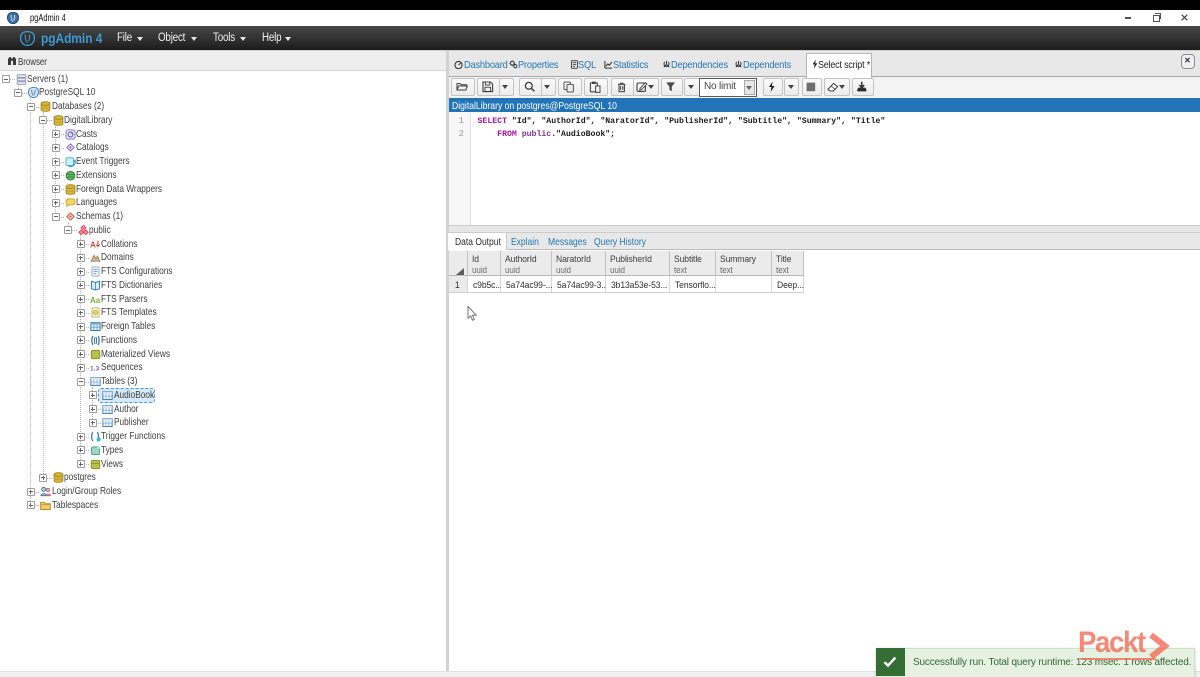  What do you see at coordinates (95, 299) in the screenshot?
I see `svg-text: Aa` at bounding box center [95, 299].